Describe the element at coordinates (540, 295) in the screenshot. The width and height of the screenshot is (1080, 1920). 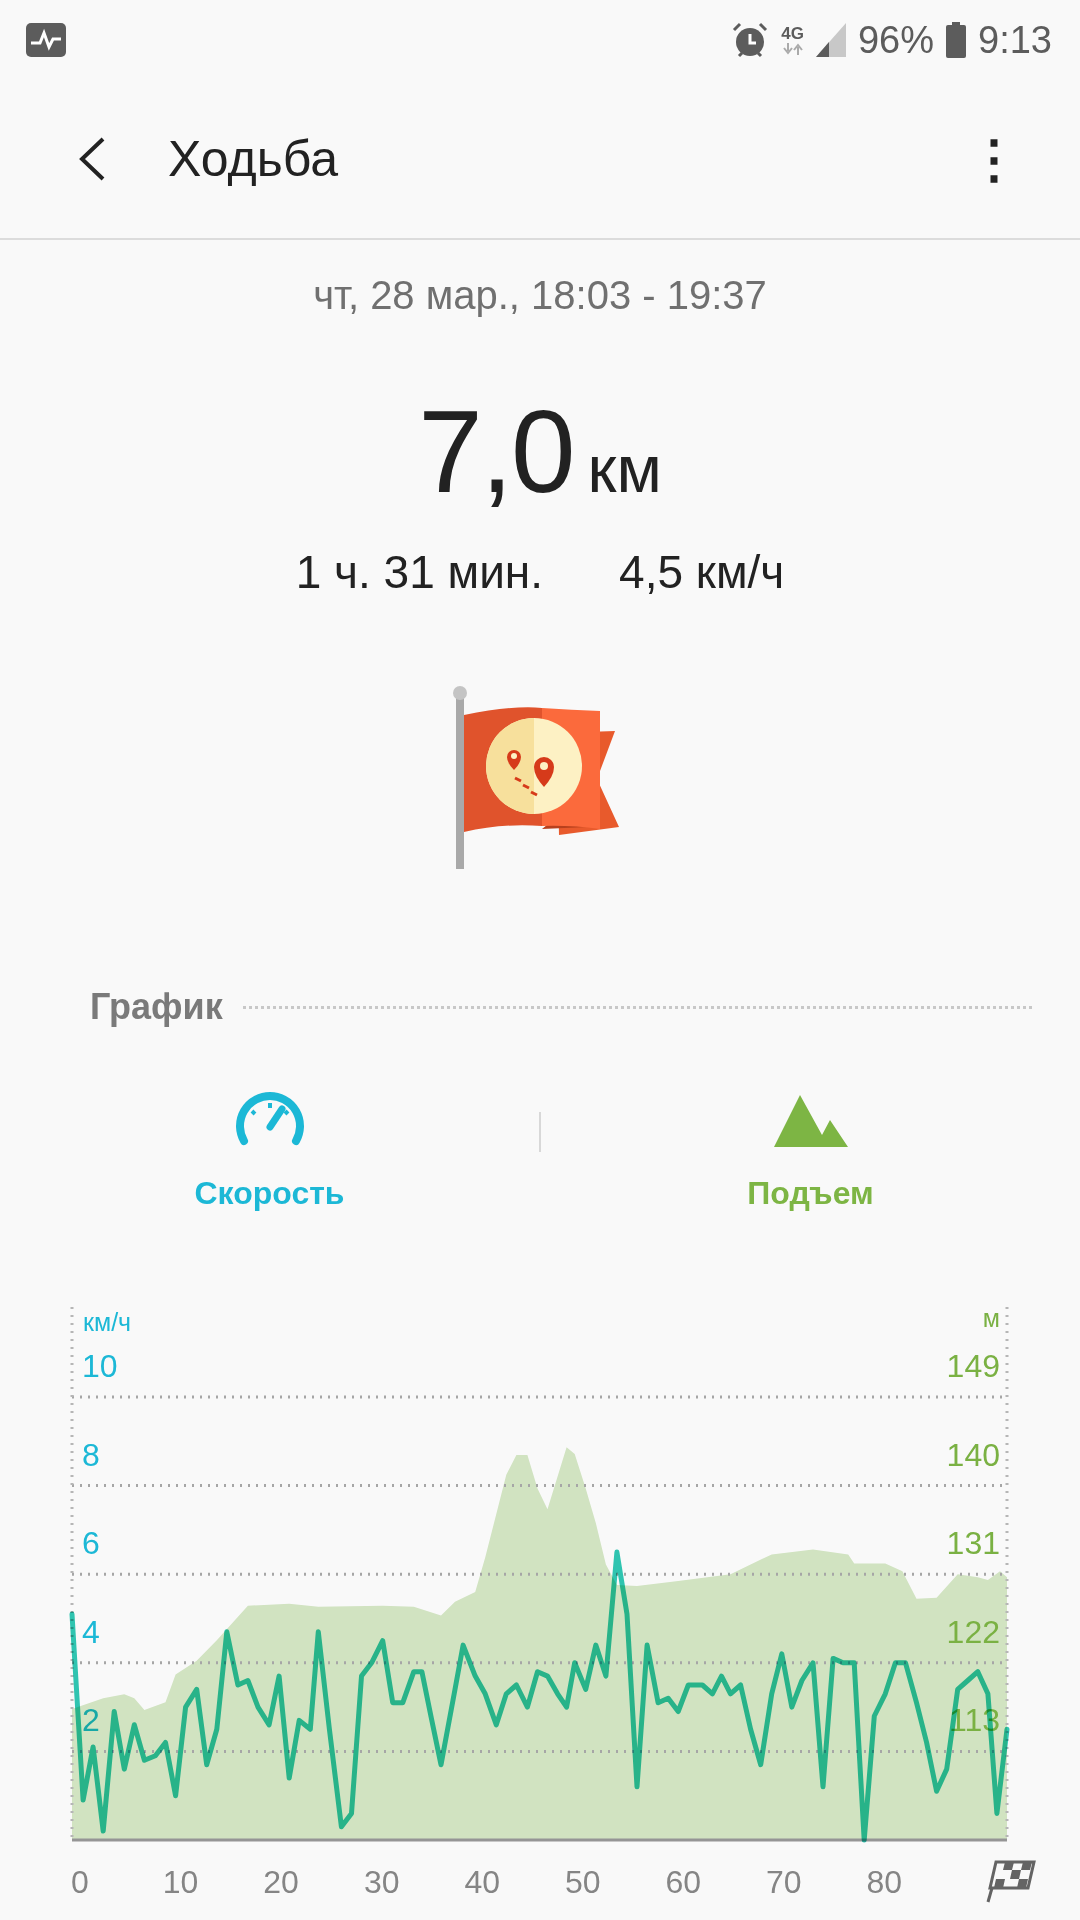
I see `workout-date: чт, 28 мар., 18:03 - 19:37` at that location.